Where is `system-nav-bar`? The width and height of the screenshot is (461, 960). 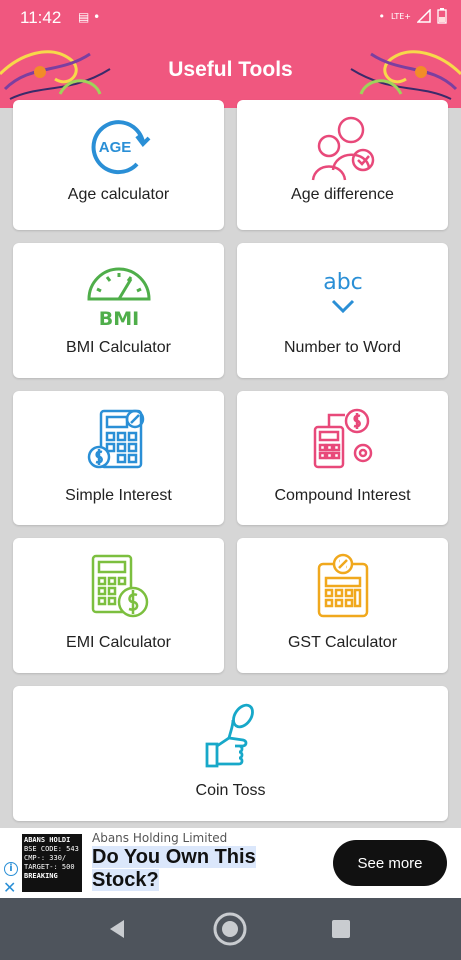
system-nav-bar is located at coordinates (230, 929).